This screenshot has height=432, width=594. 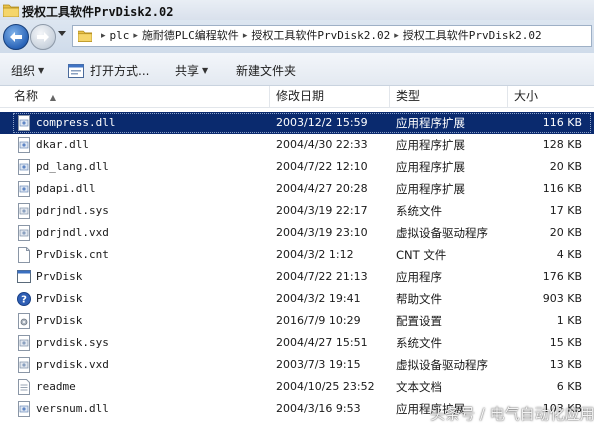 What do you see at coordinates (322, 166) in the screenshot?
I see `file-modified: 2004/7/22 12:10` at bounding box center [322, 166].